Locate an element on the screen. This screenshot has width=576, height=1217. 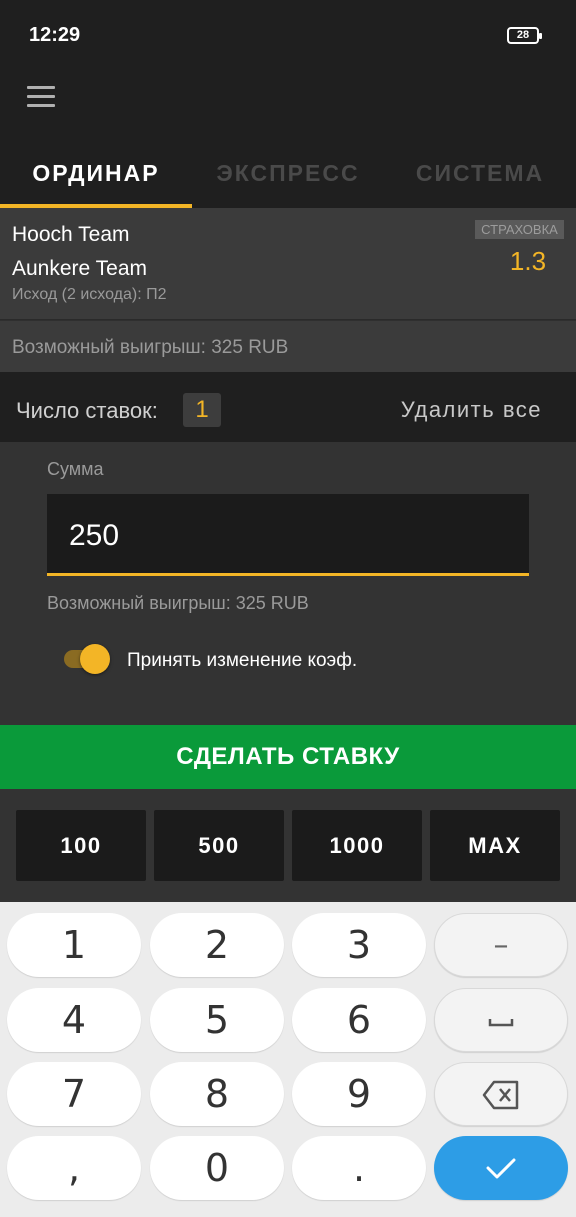
tab-single: ОРДИНАР is located at coordinates (96, 174).